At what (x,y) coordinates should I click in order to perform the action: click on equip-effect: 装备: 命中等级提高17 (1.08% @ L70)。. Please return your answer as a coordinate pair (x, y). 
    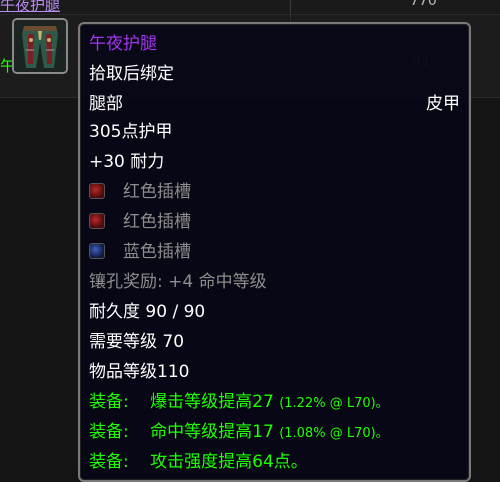
    Looking at the image, I should click on (239, 432).